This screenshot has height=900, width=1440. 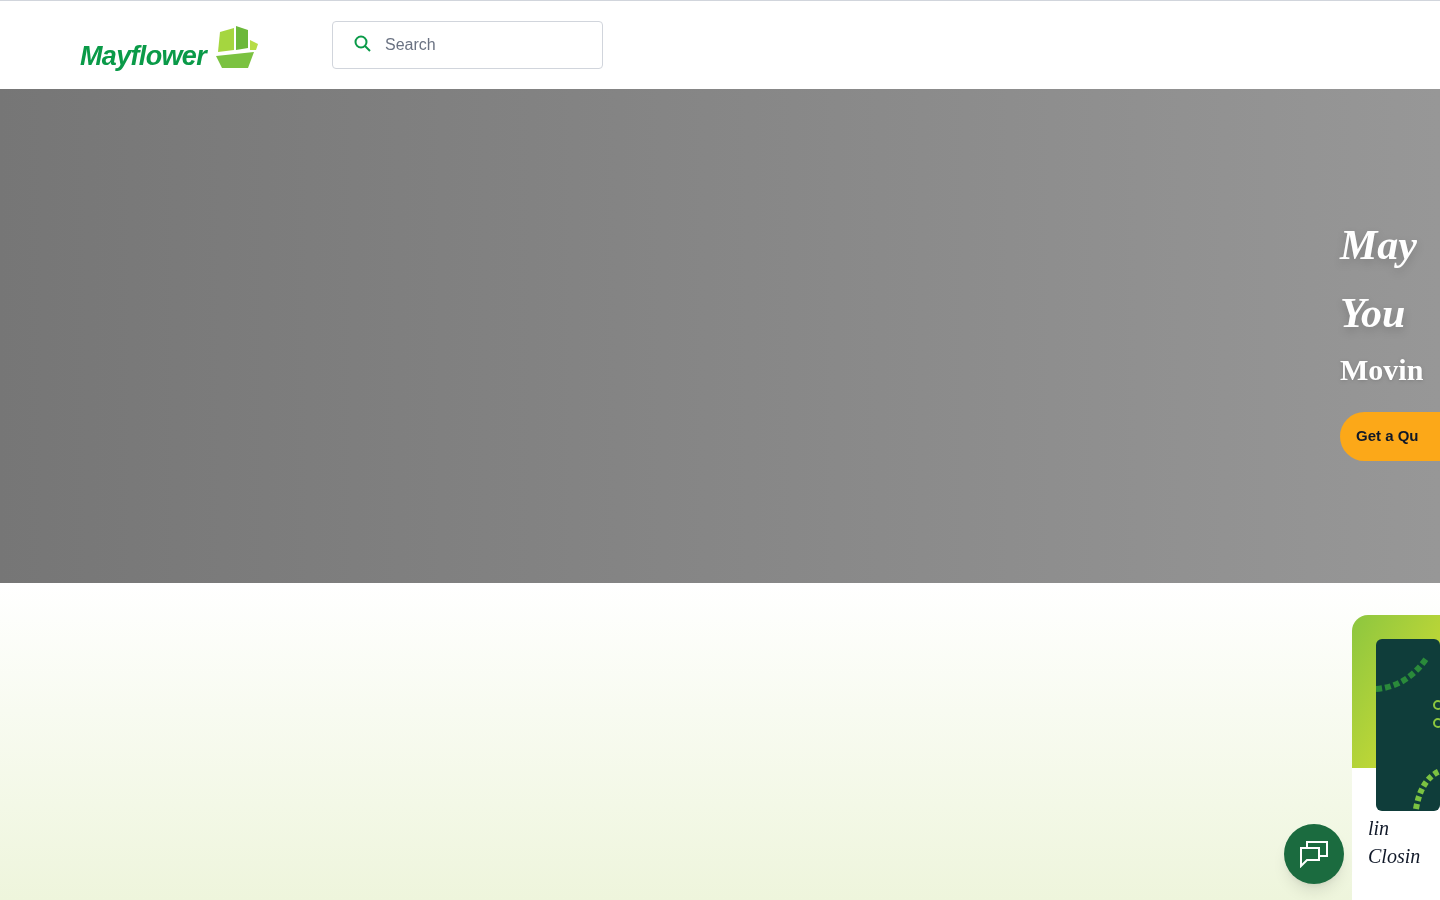 I want to click on chat-icon, so click(x=1314, y=854).